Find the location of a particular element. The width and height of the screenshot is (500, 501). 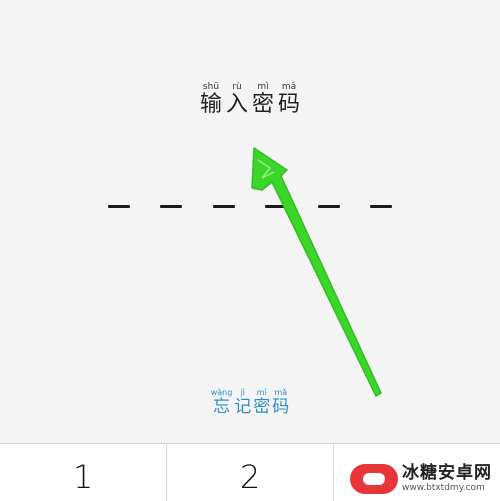

watermark-text: 冰糖安卓网 www.btxtdmy.com is located at coordinates (447, 479).